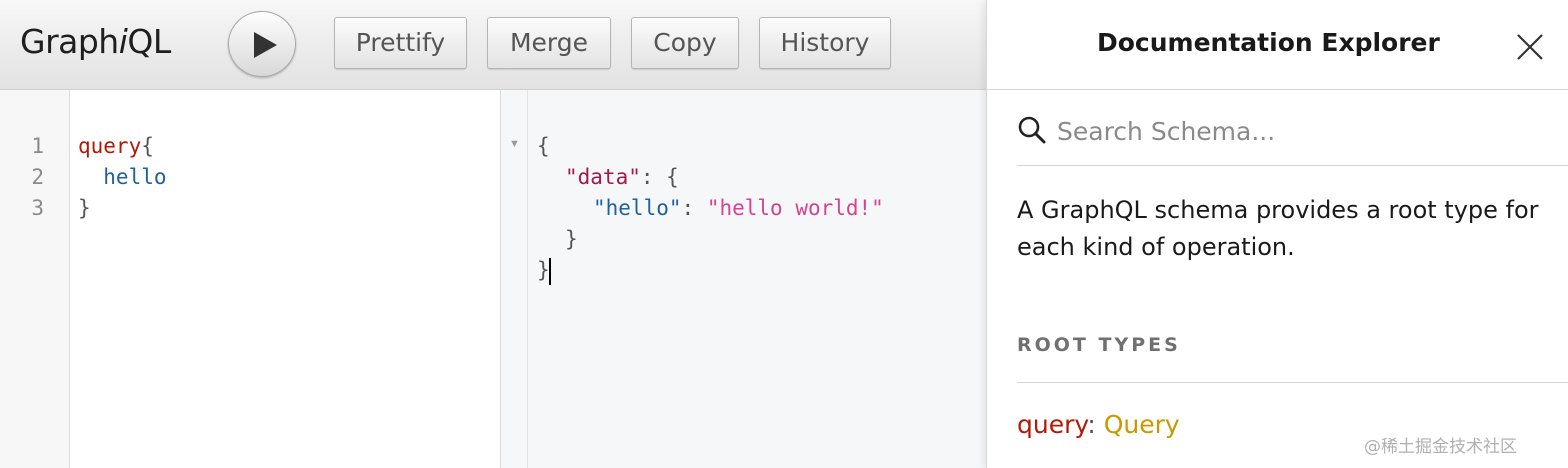 This screenshot has width=1568, height=468. I want to click on result-inner-close: }, so click(571, 239).